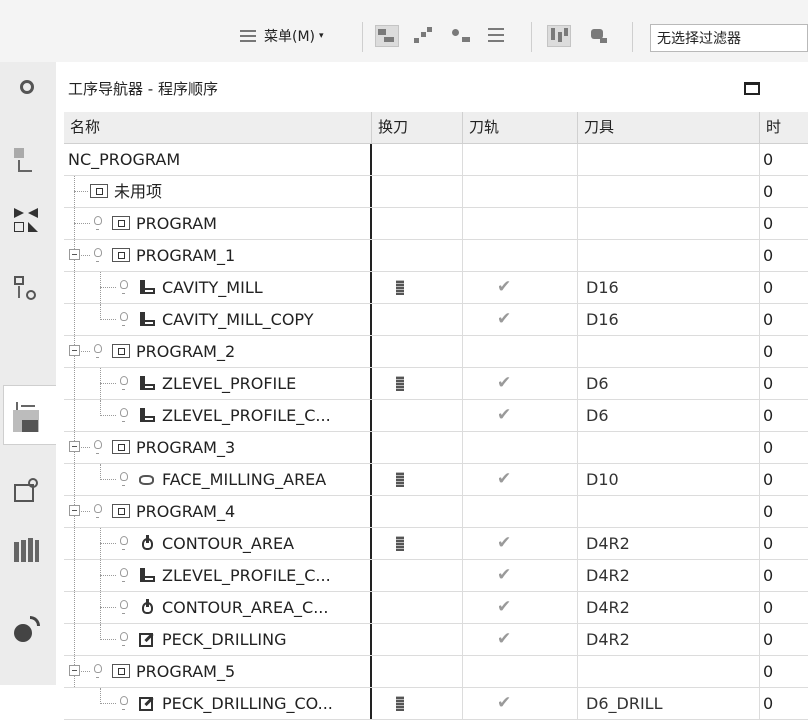 The width and height of the screenshot is (808, 720). What do you see at coordinates (669, 415) in the screenshot?
I see `row-tool: D6` at bounding box center [669, 415].